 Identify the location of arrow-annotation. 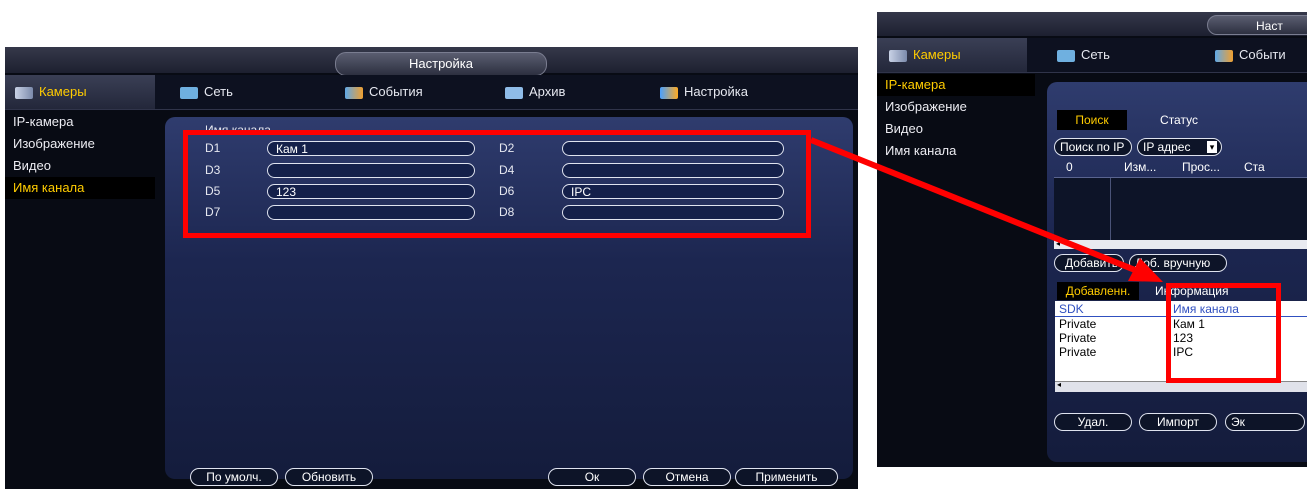
(986, 209).